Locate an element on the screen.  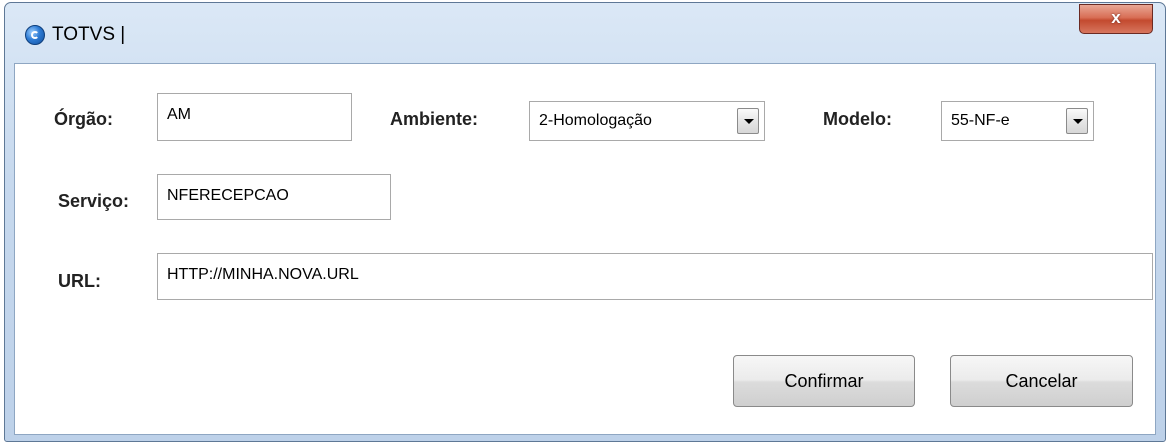
window-title: TOTVS | is located at coordinates (89, 34).